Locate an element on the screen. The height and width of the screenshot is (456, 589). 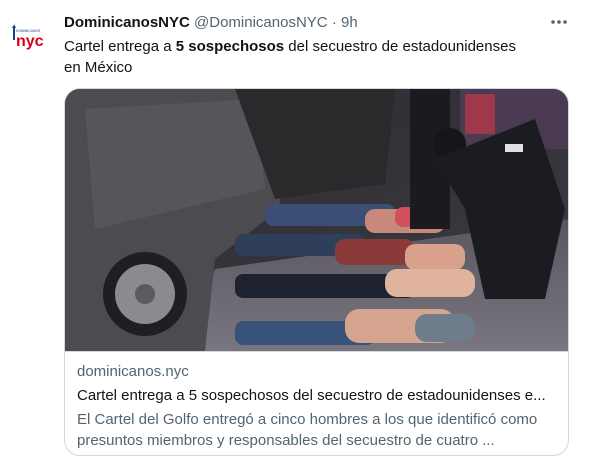
tweet-text-bold: 5 sospechosos is located at coordinates (230, 46).